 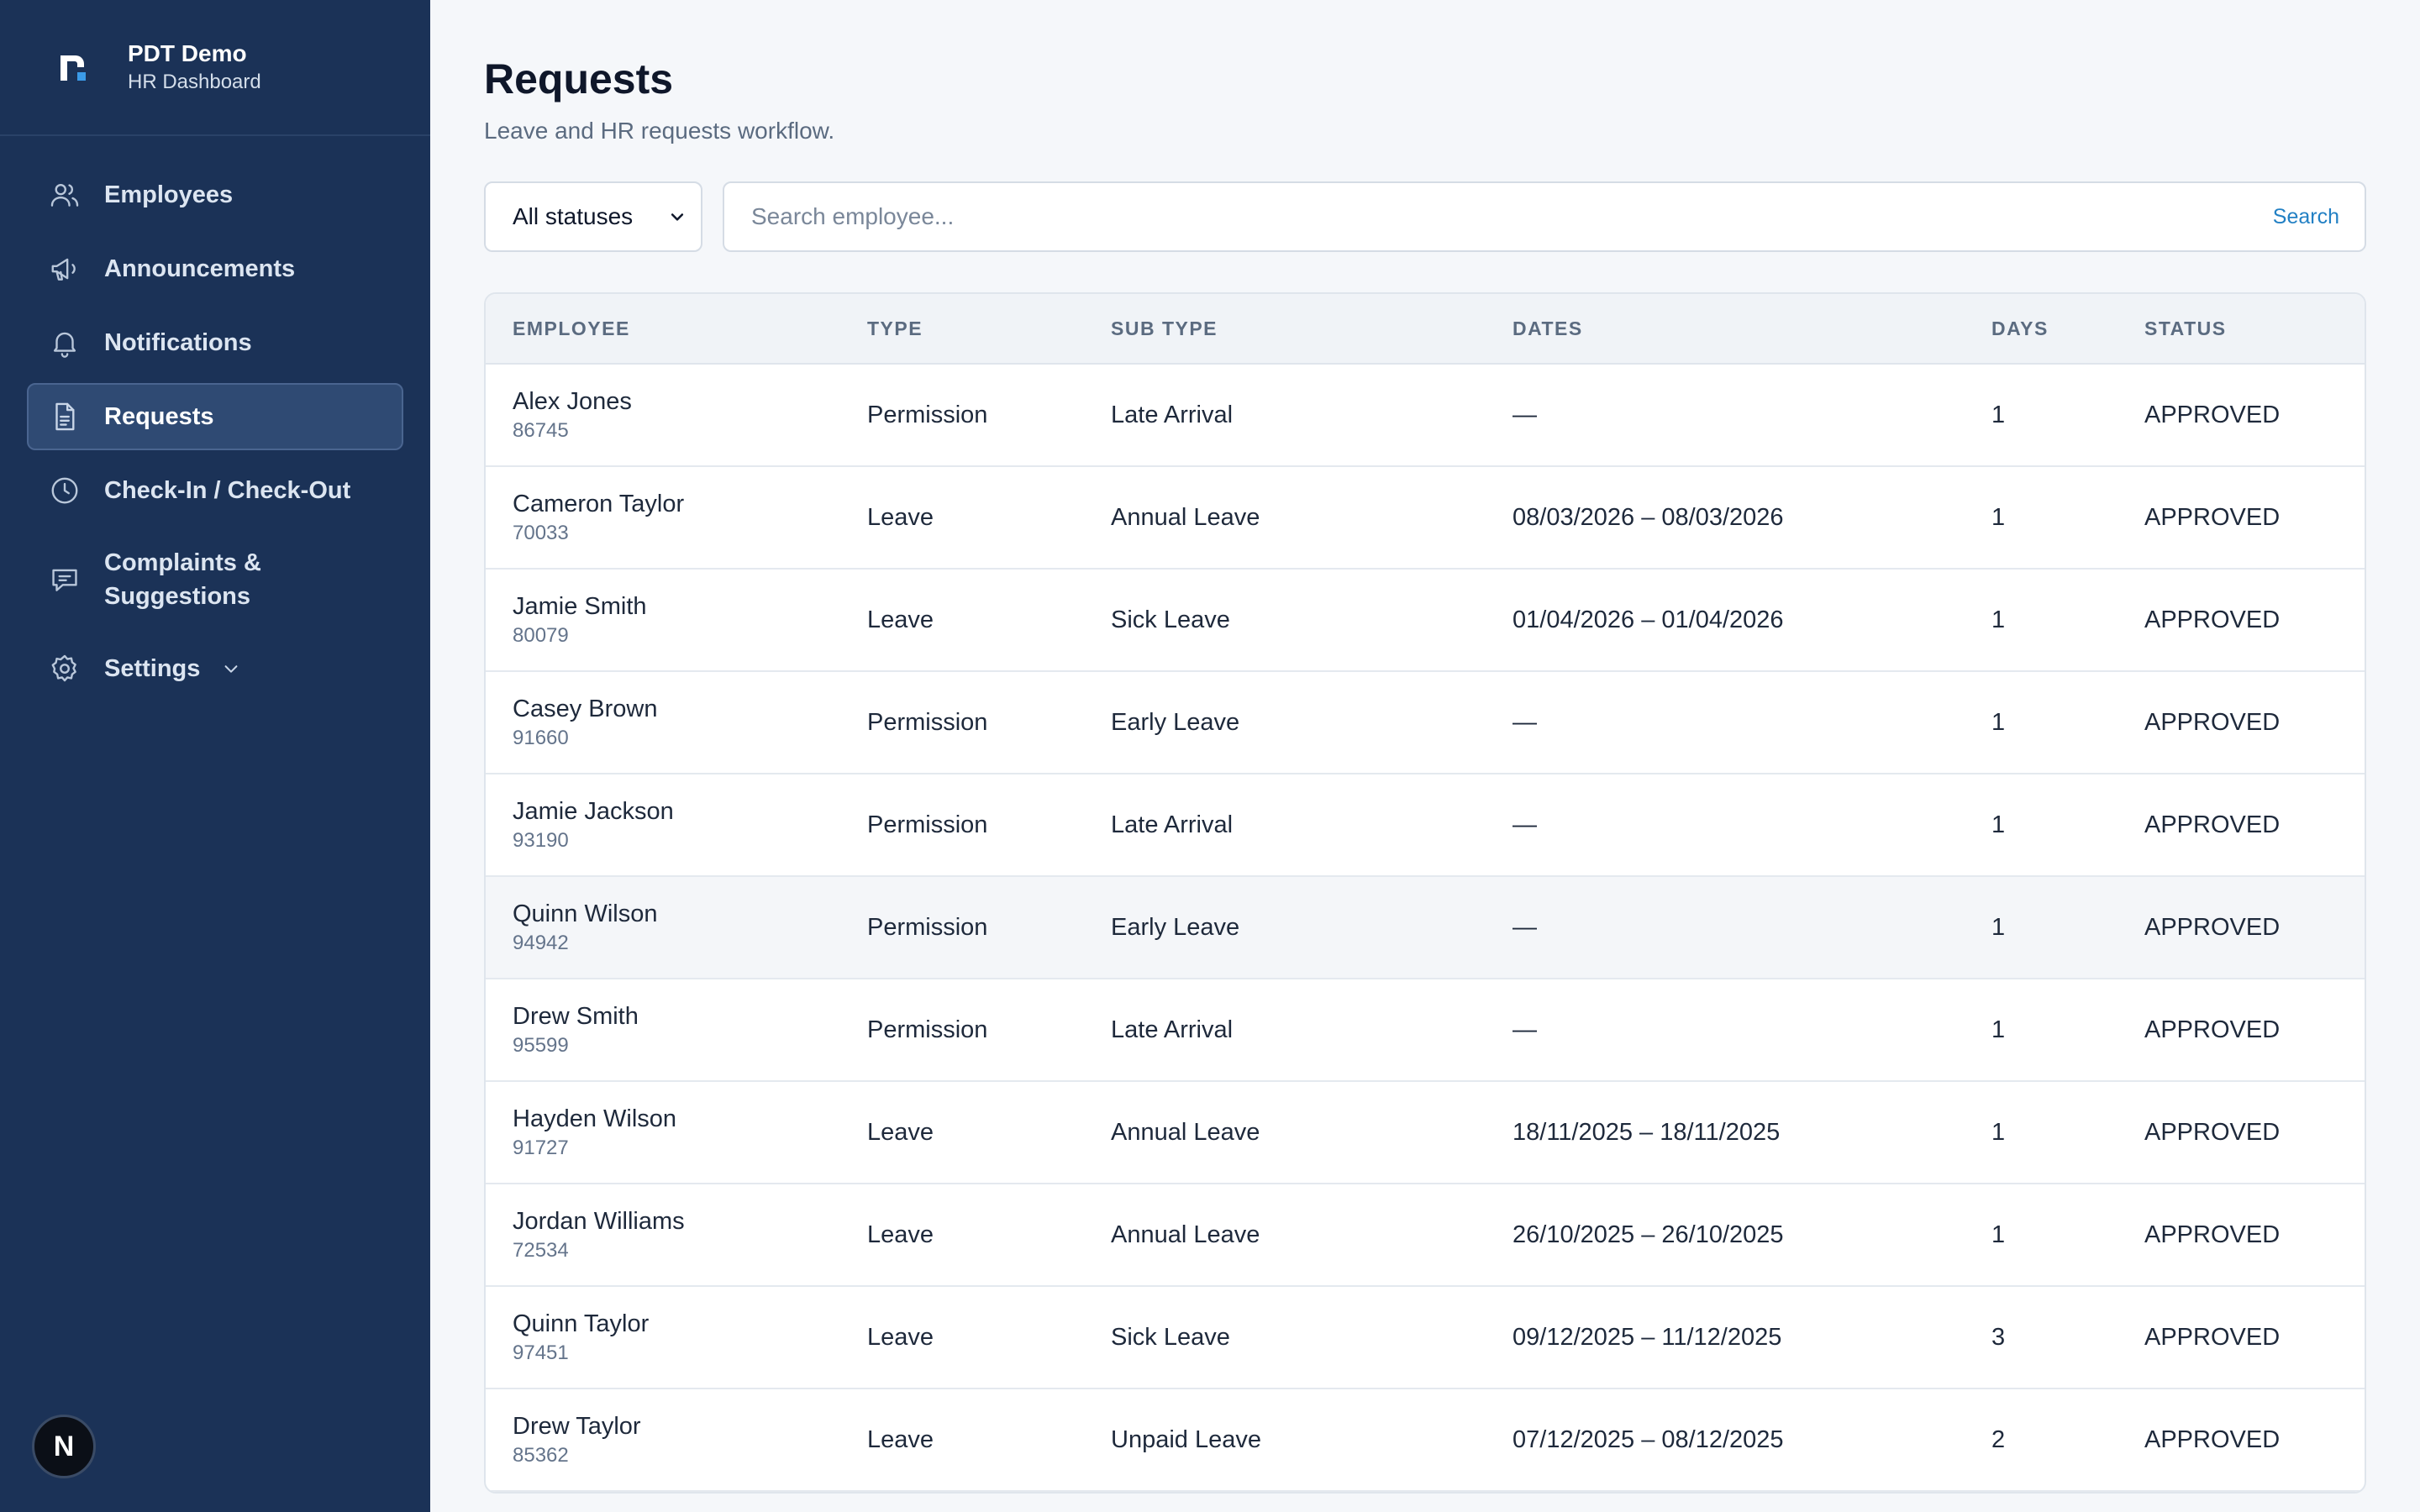 I want to click on avatar: N, so click(x=64, y=1446).